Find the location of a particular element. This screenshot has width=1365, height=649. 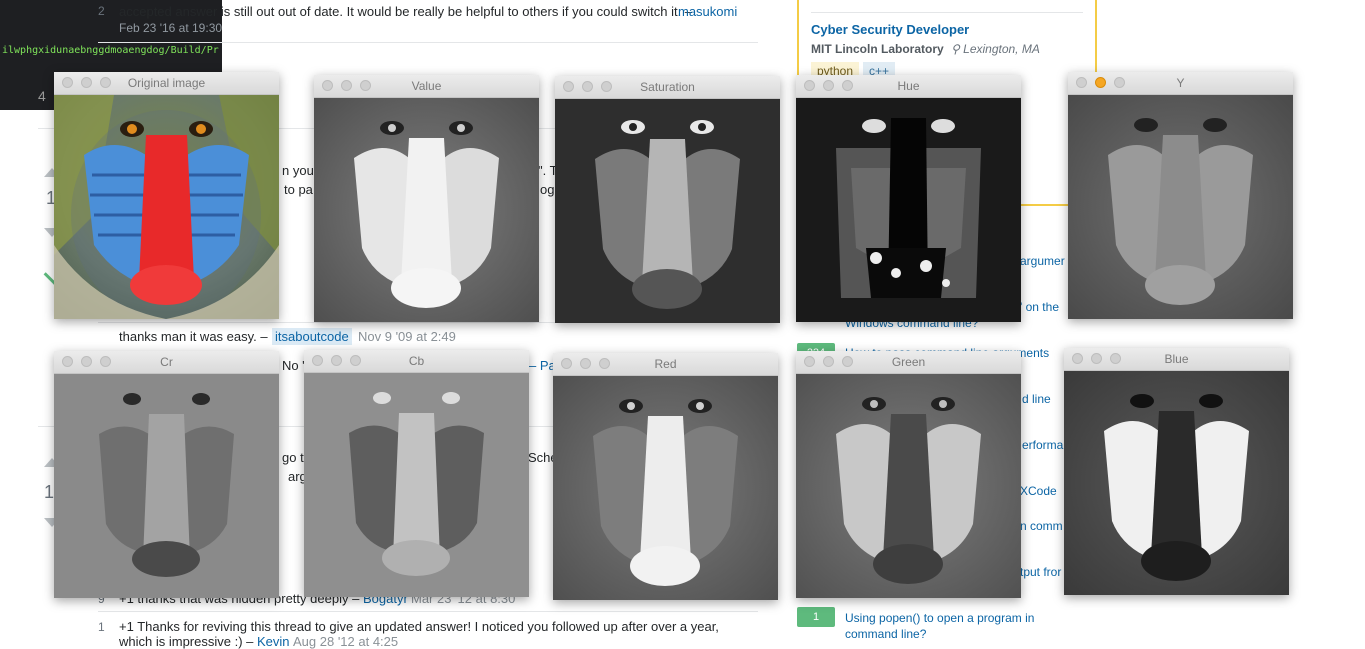

cb-channel-image is located at coordinates (416, 485).